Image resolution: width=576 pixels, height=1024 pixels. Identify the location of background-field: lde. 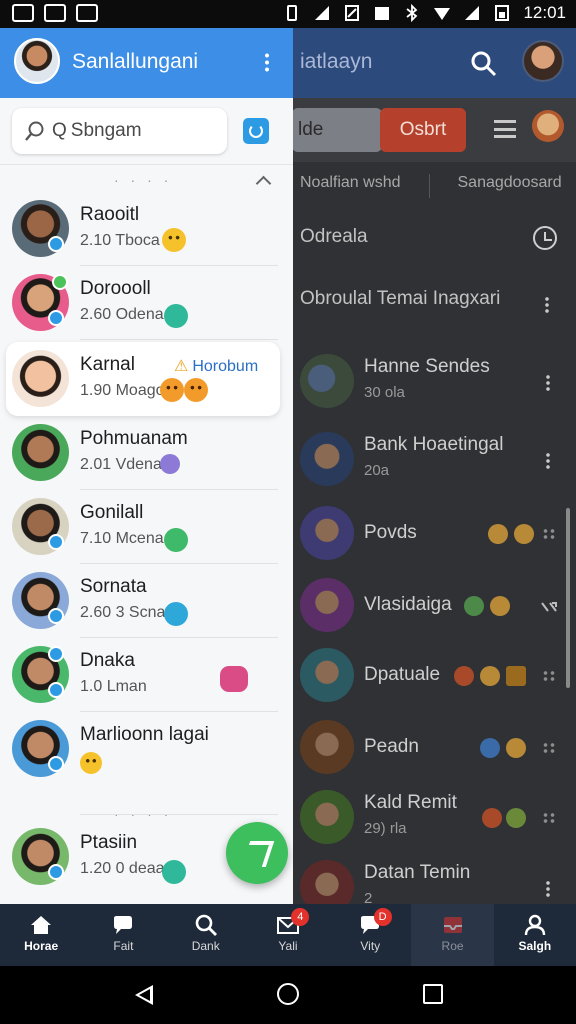
(337, 130).